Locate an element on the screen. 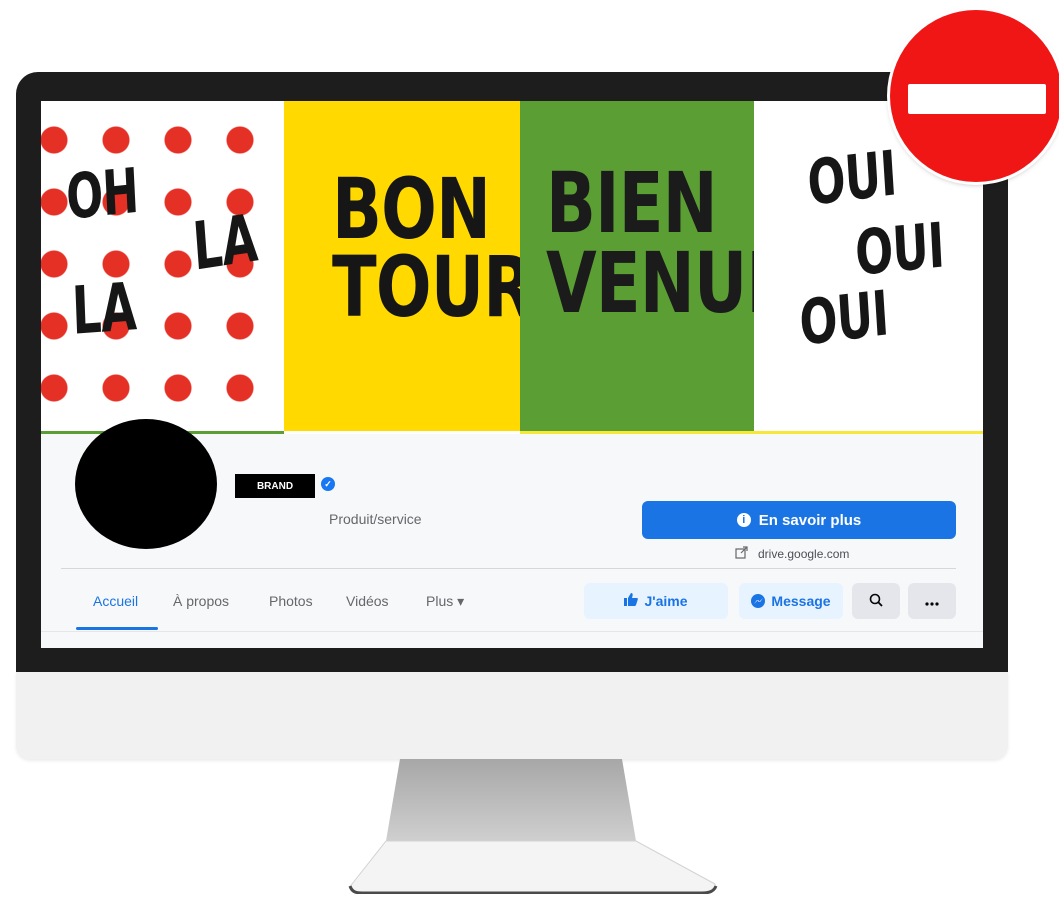  messenger-icon is located at coordinates (758, 601).